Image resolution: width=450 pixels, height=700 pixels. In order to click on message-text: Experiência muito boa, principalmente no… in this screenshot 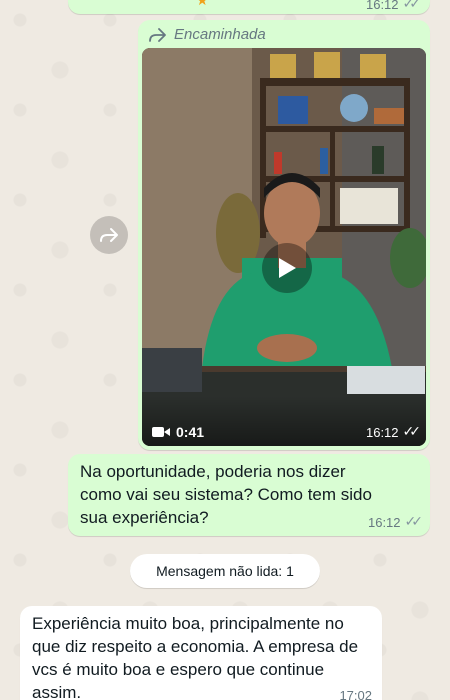, I will do `click(195, 657)`.